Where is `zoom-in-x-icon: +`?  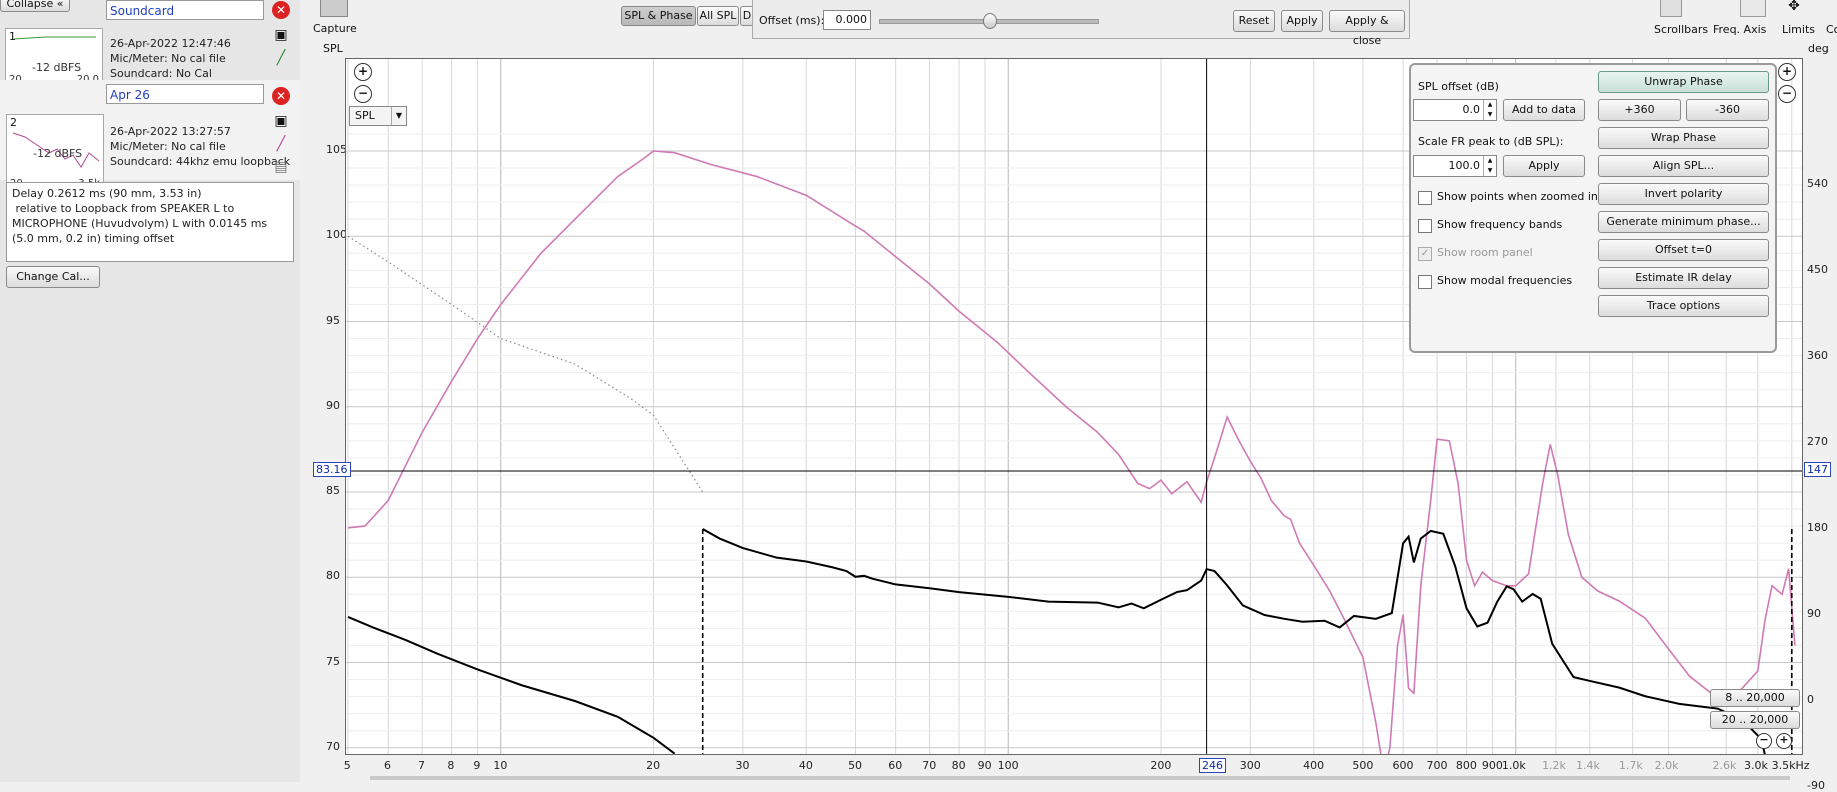
zoom-in-x-icon: + is located at coordinates (1784, 741).